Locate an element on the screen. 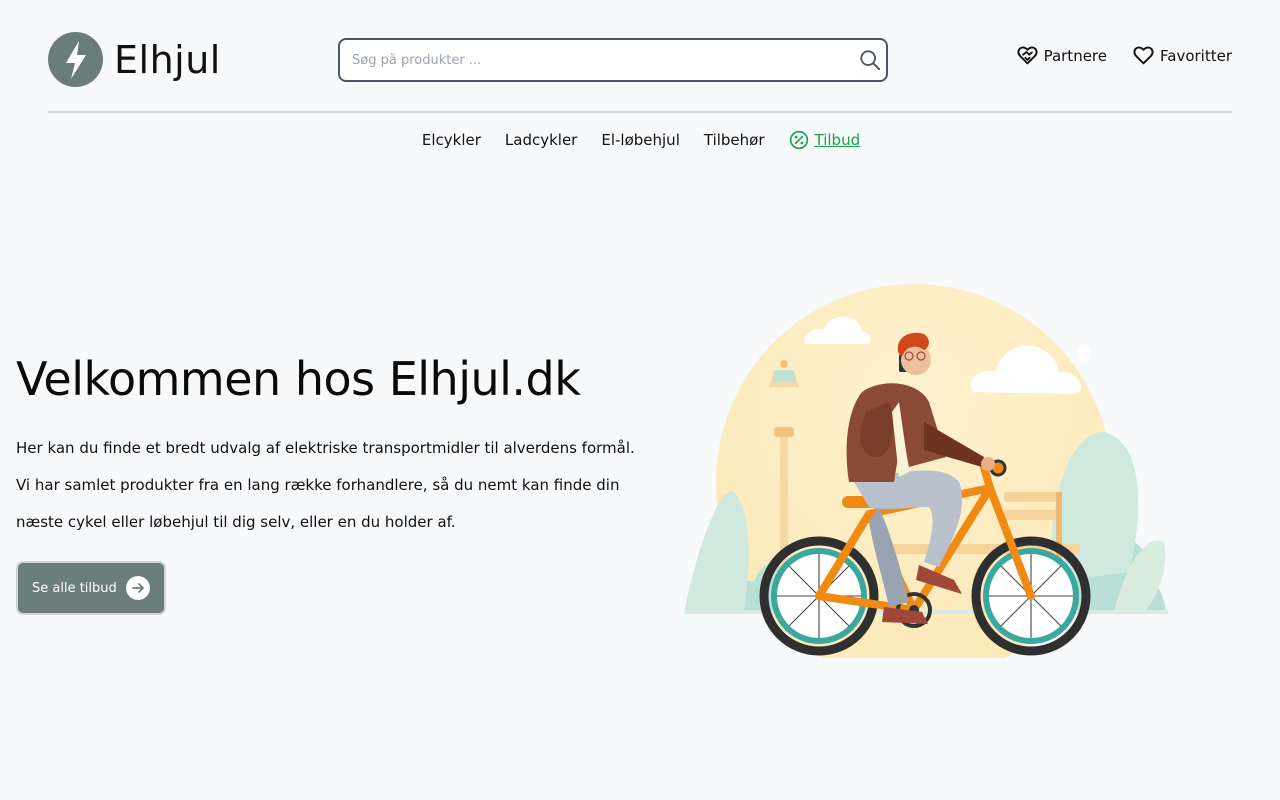 Image resolution: width=1280 pixels, height=800 pixels. partners-label: Partnere is located at coordinates (1075, 55).